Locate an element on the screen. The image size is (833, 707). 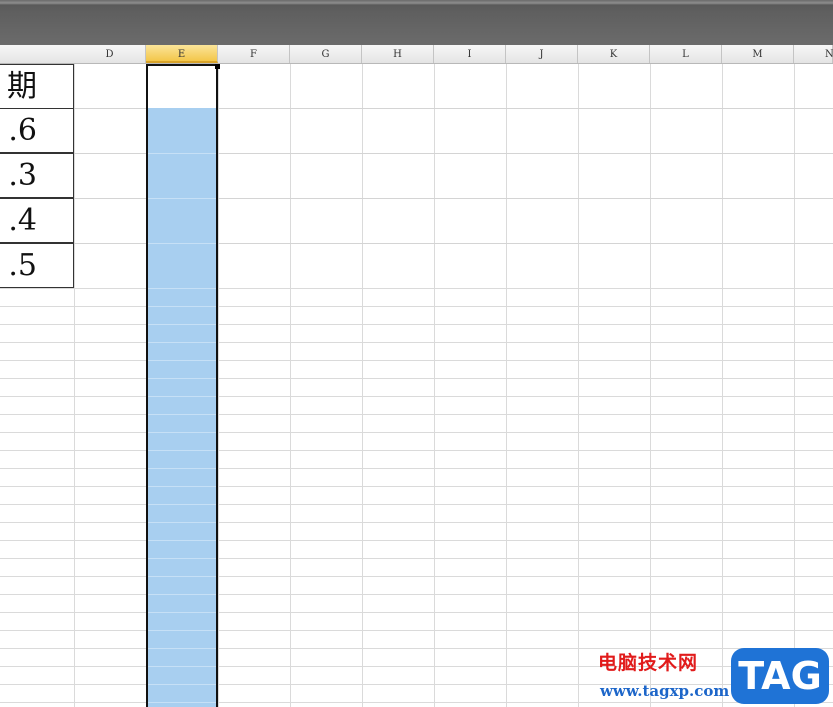
cell-c5: .5 is located at coordinates (37, 265).